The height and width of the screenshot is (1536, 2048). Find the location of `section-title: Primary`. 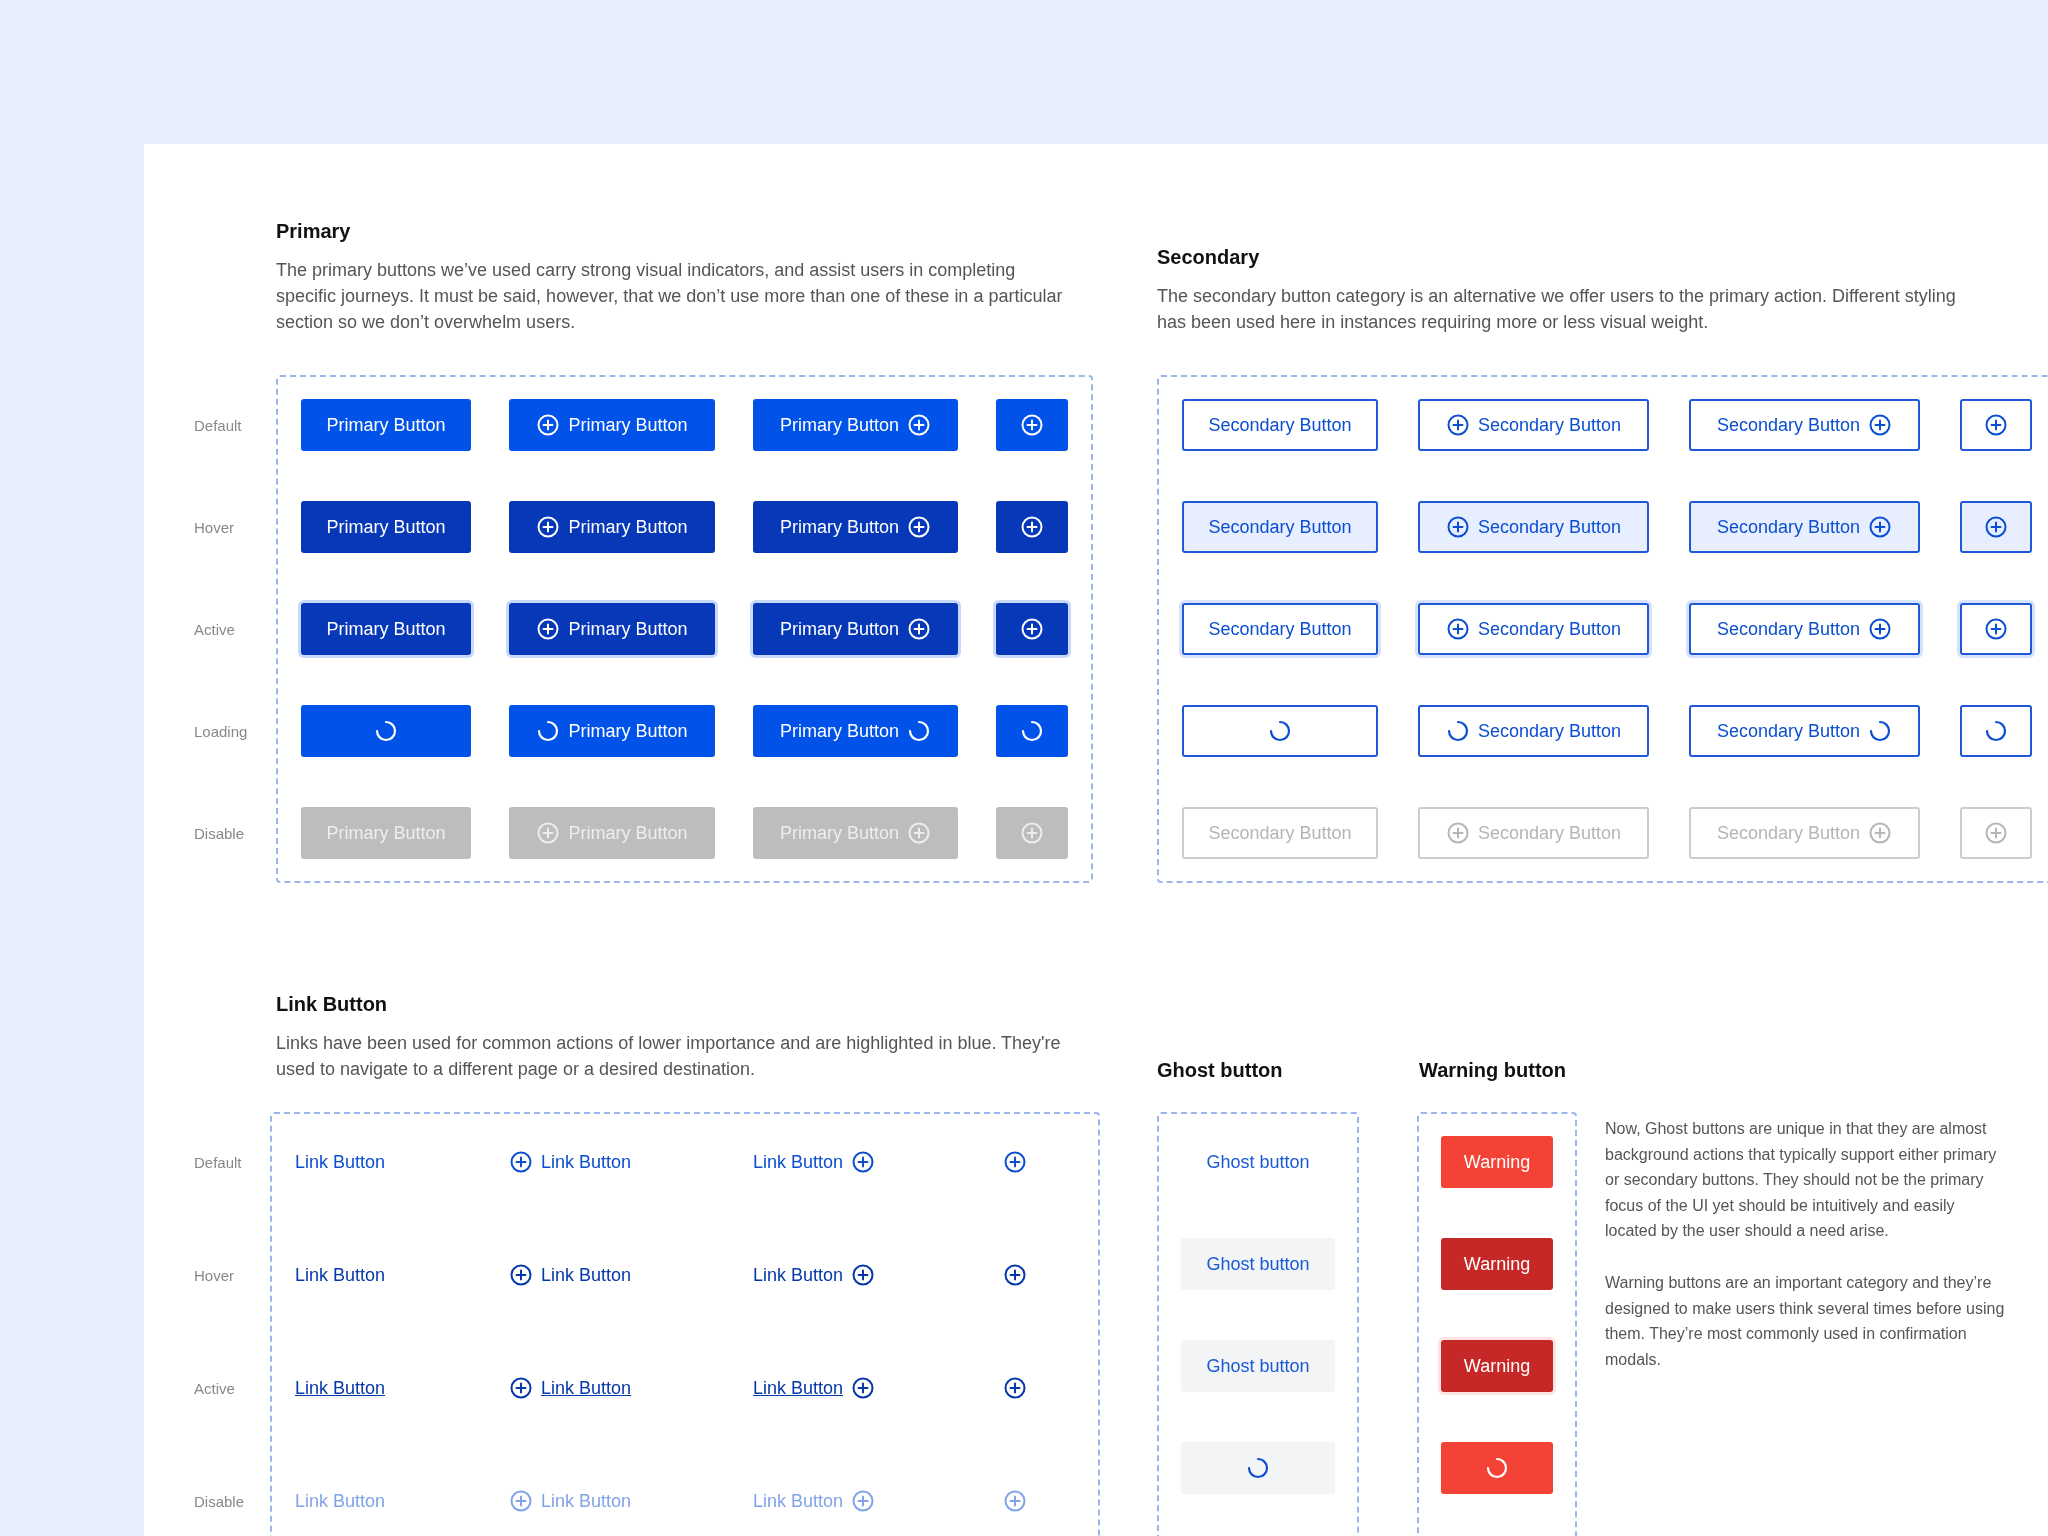

section-title: Primary is located at coordinates (314, 231).